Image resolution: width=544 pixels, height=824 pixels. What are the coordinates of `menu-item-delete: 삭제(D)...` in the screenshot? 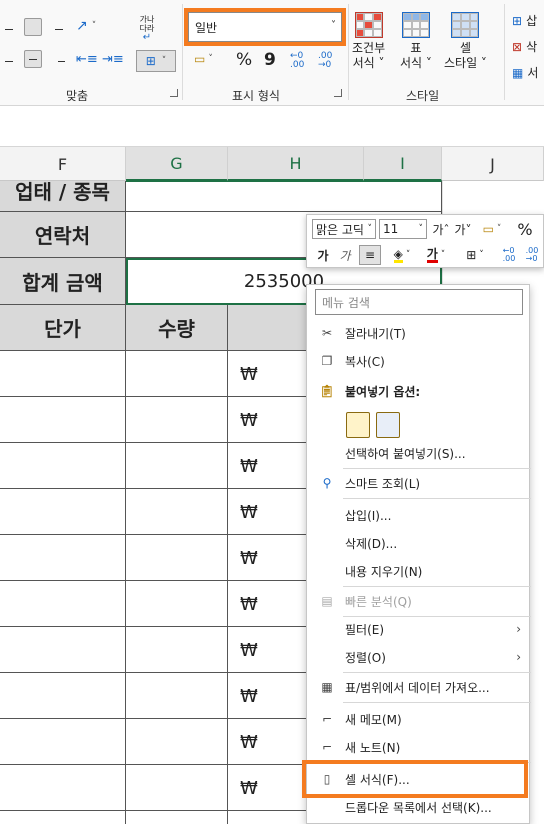 It's located at (419, 543).